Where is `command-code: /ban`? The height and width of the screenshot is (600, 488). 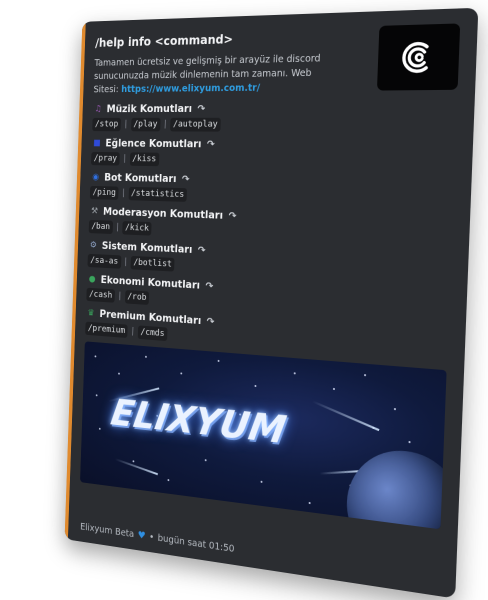
command-code: /ban is located at coordinates (100, 227).